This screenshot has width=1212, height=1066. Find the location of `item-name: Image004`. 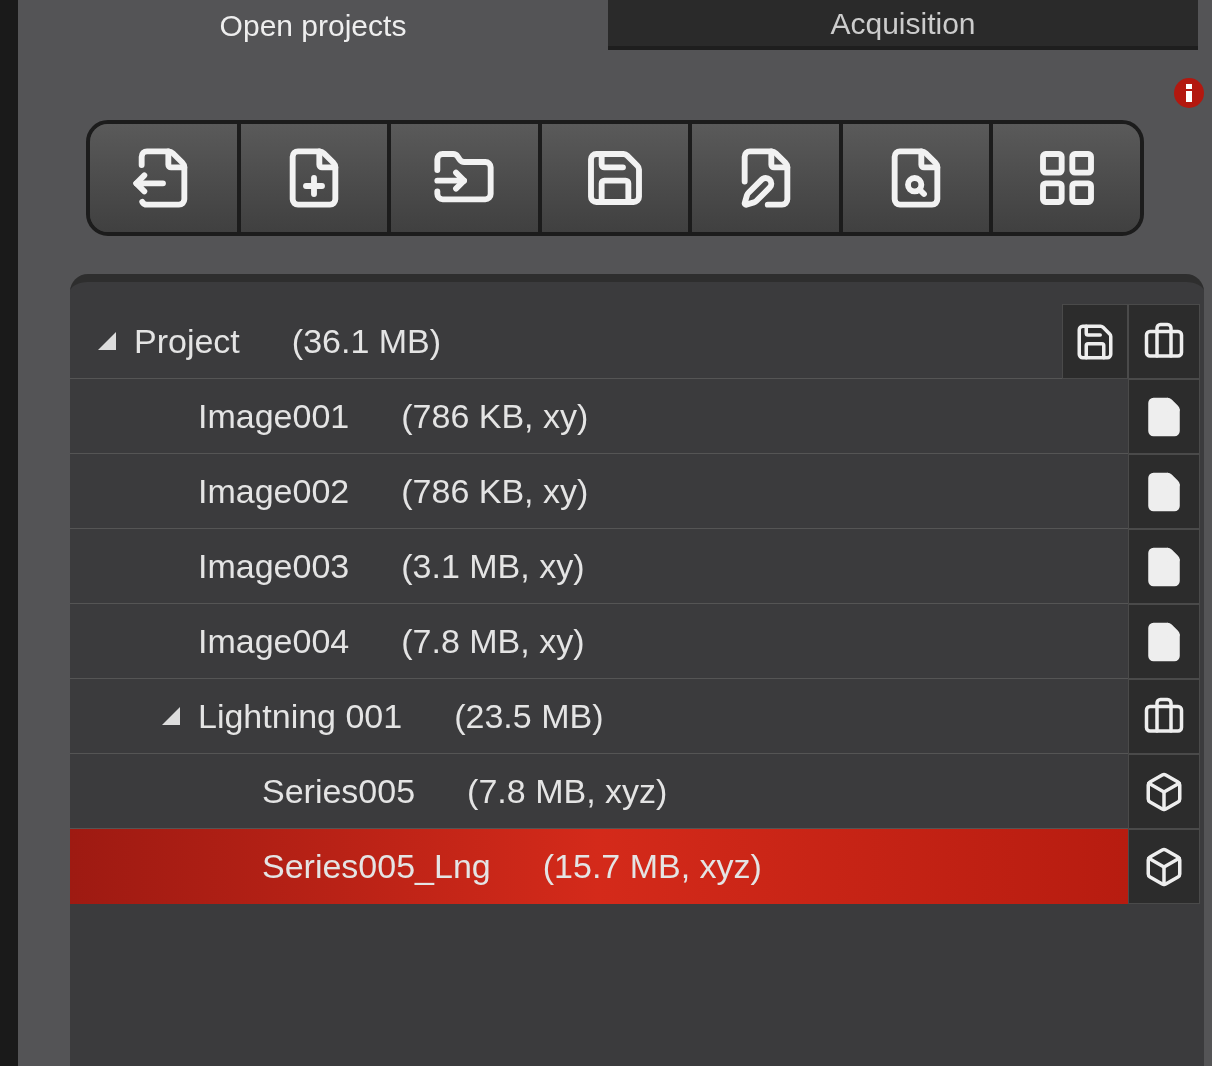

item-name: Image004 is located at coordinates (274, 641).